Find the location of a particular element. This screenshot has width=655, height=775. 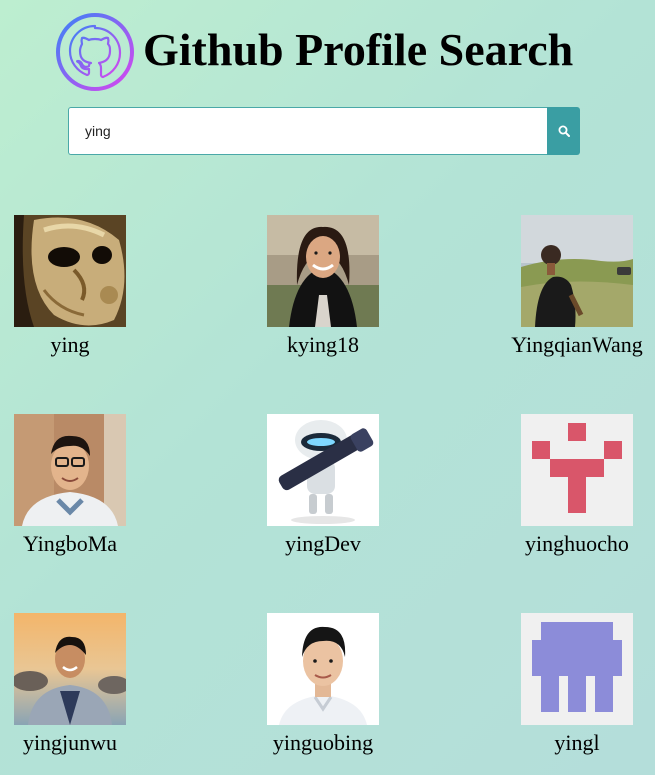

profile-card: yinghuocho is located at coordinates (576, 486).